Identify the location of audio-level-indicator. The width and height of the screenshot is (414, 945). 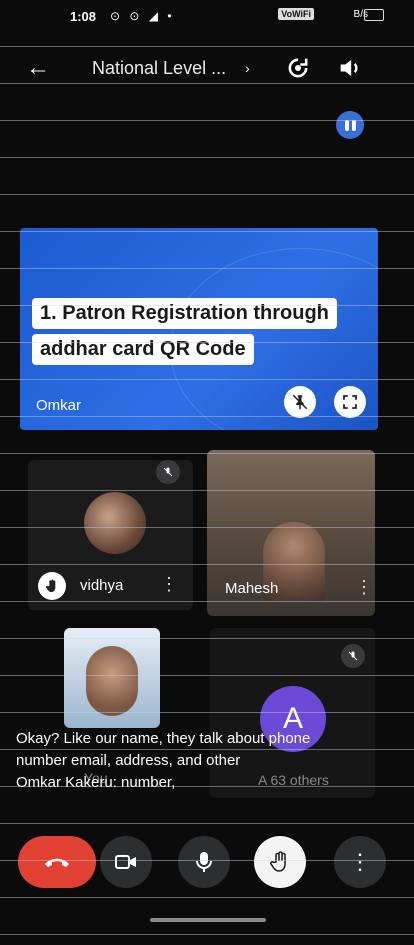
(350, 125).